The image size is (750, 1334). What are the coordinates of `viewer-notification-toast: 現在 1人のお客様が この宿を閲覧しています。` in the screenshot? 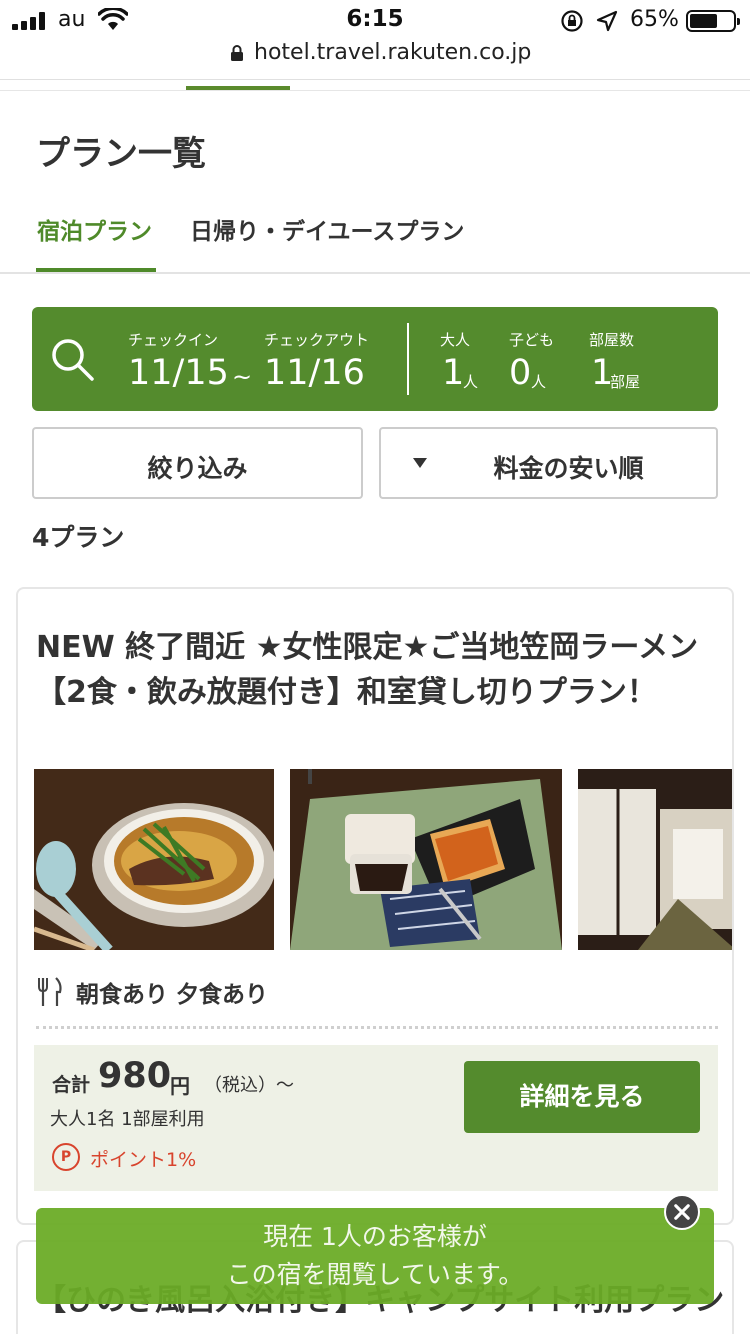 It's located at (375, 1256).